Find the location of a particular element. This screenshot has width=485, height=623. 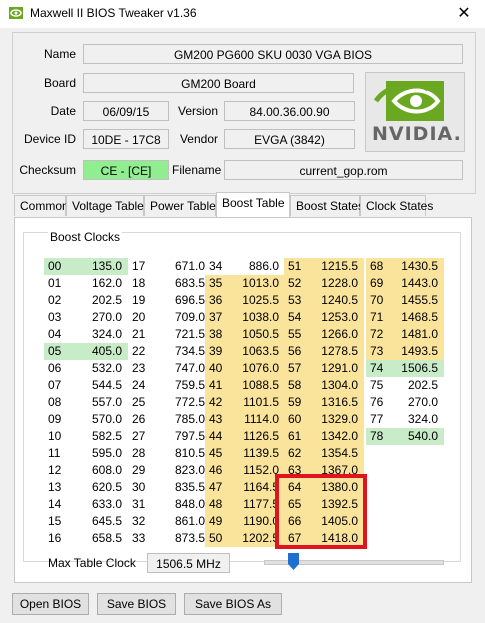

boost-entry-clock: 873.5 is located at coordinates (187, 538).